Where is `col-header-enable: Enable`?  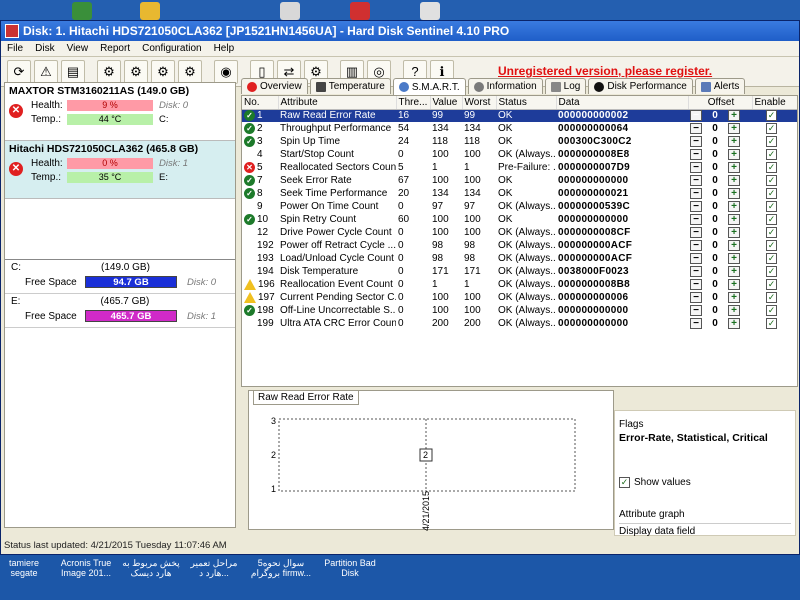
col-header-enable: Enable is located at coordinates (774, 103).